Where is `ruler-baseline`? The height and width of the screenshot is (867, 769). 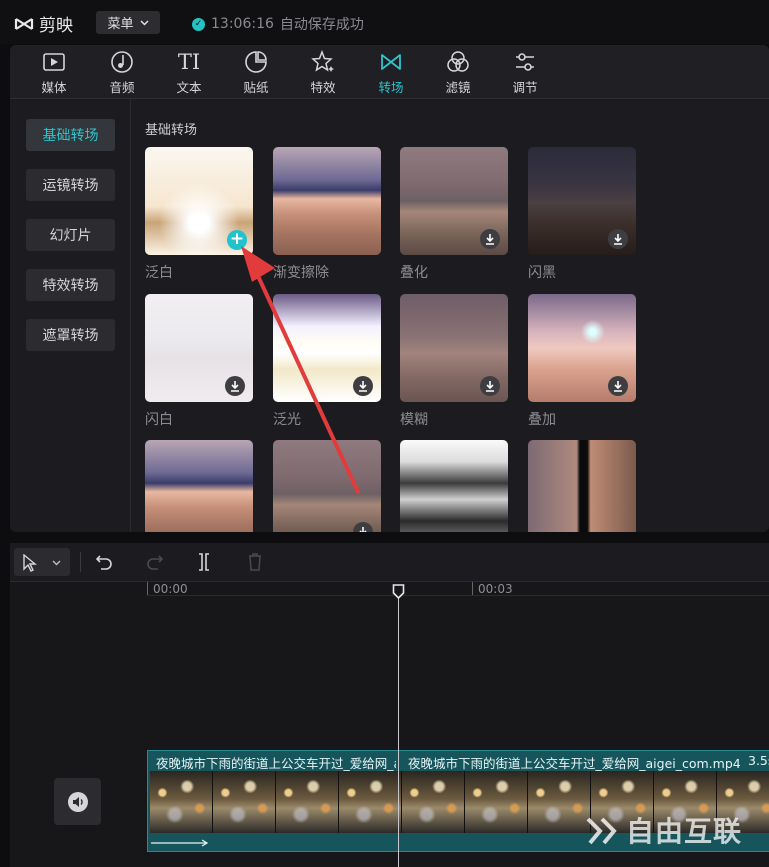
ruler-baseline is located at coordinates (458, 595).